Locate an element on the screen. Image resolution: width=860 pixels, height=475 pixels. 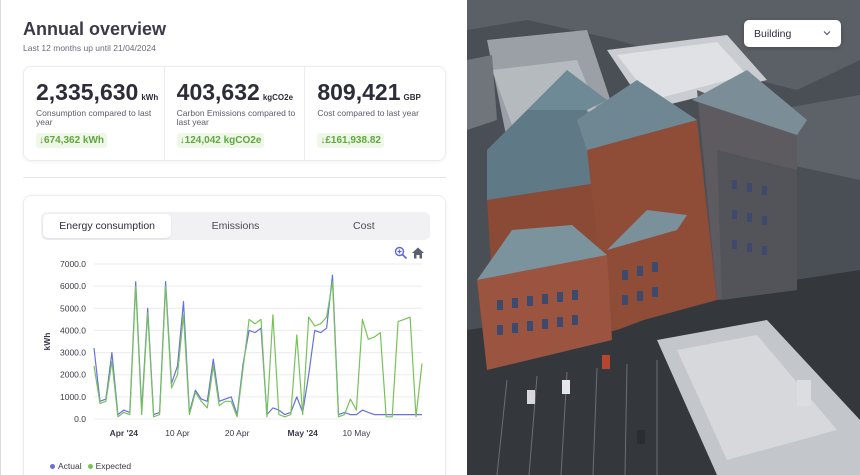
view-selector-dropdown: Building is located at coordinates (792, 33).